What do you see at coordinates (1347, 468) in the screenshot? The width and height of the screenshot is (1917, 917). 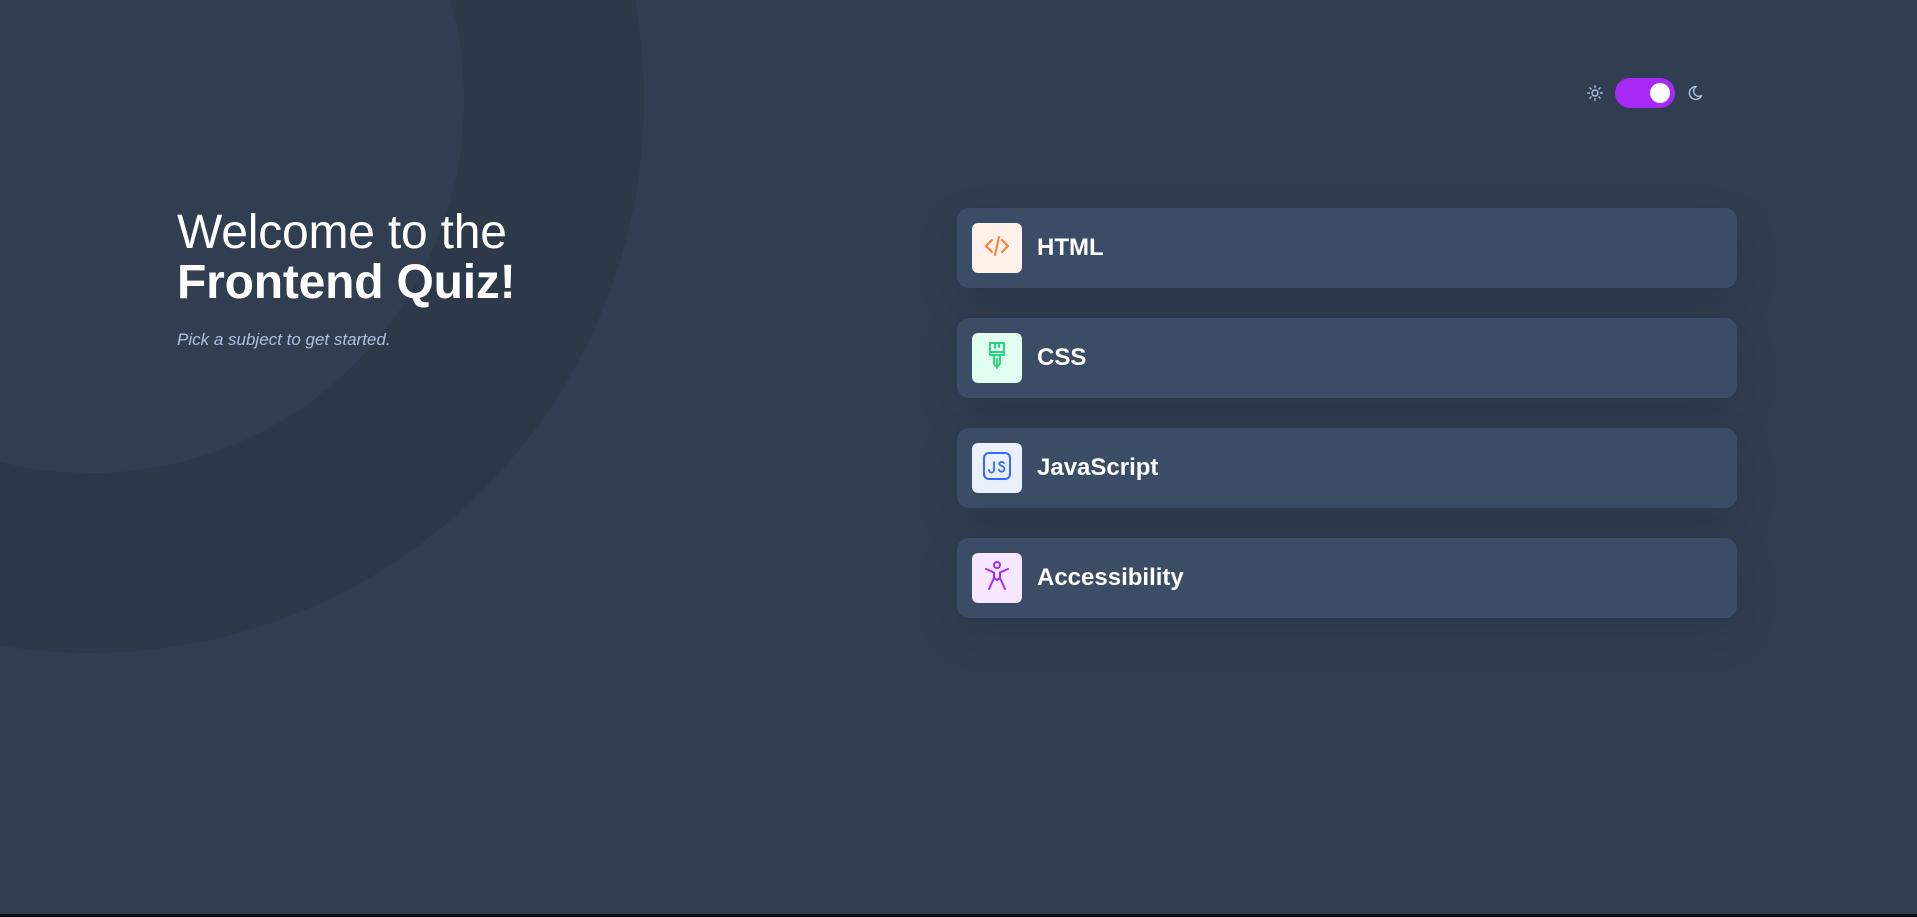 I see `subject-button-javascript: JavaScript` at bounding box center [1347, 468].